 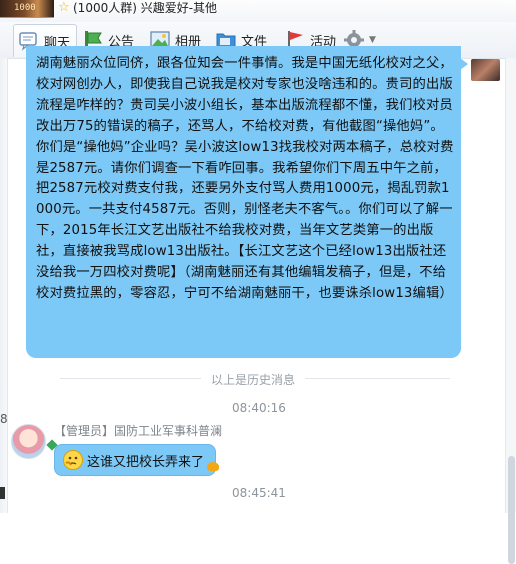 What do you see at coordinates (138, 430) in the screenshot?
I see `sender-name: 【管理员】国防工业军事科普澜` at bounding box center [138, 430].